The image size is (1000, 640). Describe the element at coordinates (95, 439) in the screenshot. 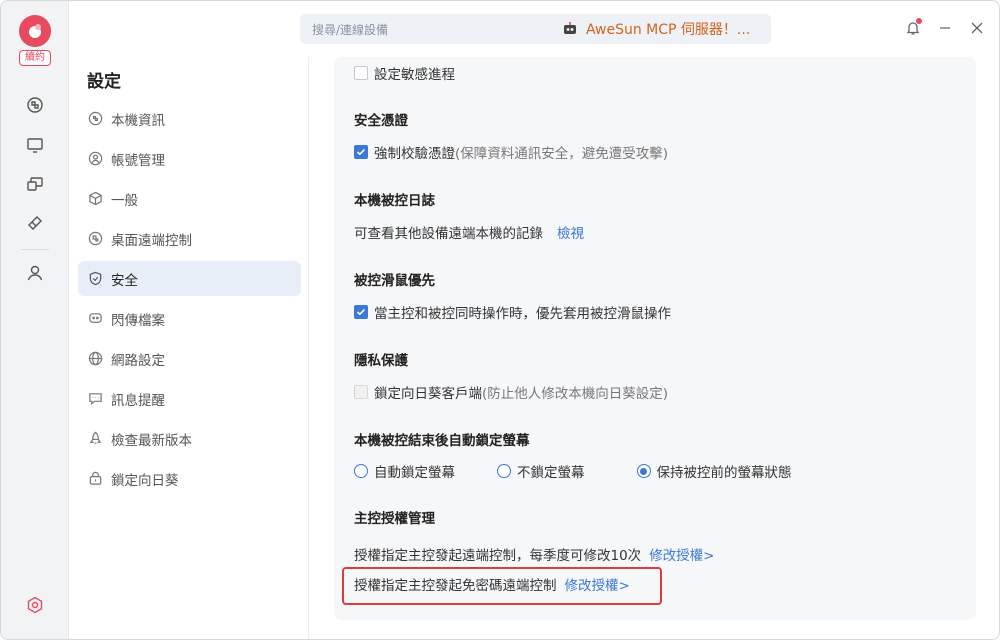

I see `rocket-icon` at that location.